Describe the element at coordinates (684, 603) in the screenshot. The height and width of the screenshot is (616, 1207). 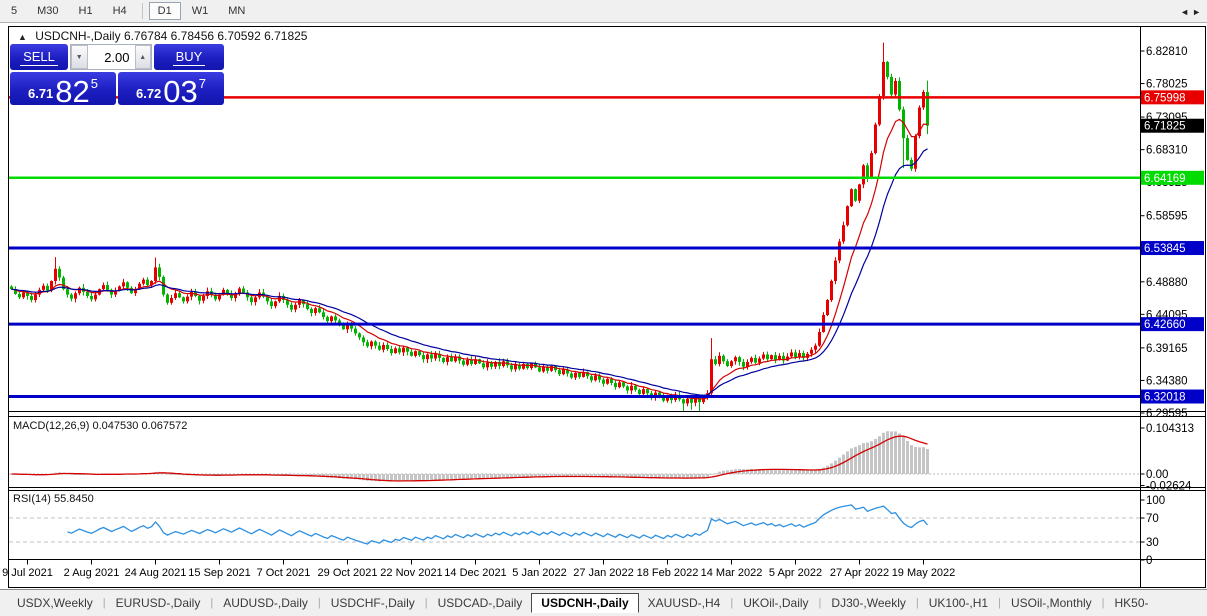
I see `chart-tab-xauusd-h4: XAUUSD-,H4` at that location.